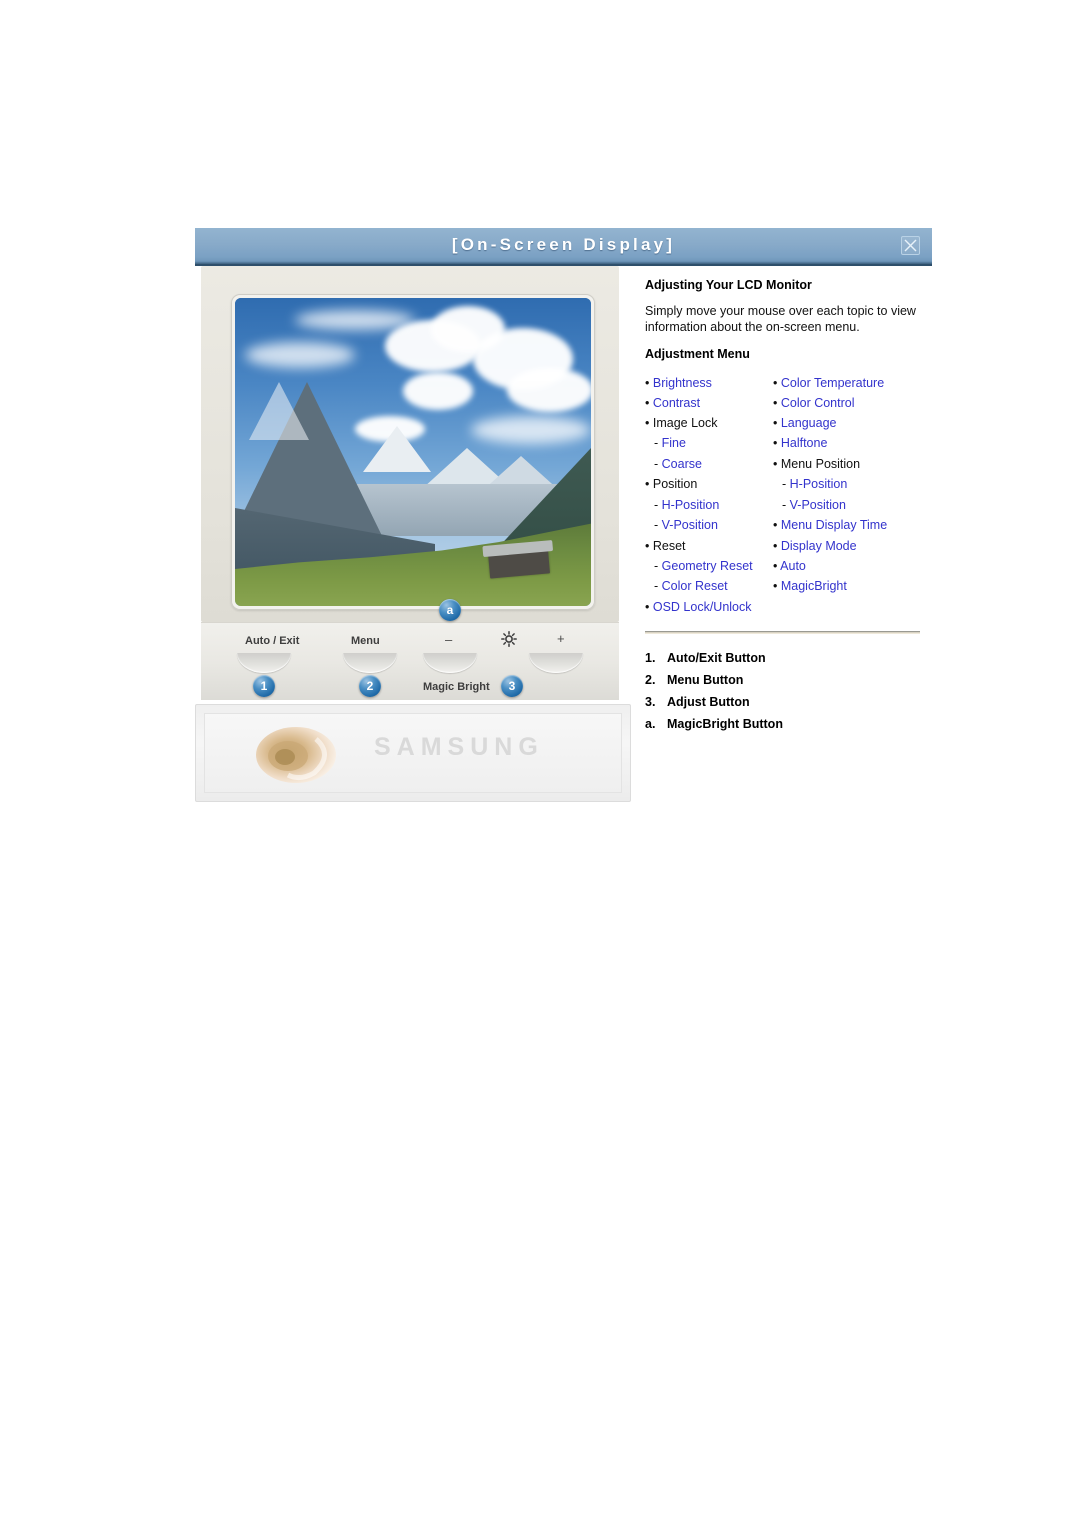 This screenshot has width=1080, height=1528. What do you see at coordinates (450, 610) in the screenshot?
I see `badge-a: a` at bounding box center [450, 610].